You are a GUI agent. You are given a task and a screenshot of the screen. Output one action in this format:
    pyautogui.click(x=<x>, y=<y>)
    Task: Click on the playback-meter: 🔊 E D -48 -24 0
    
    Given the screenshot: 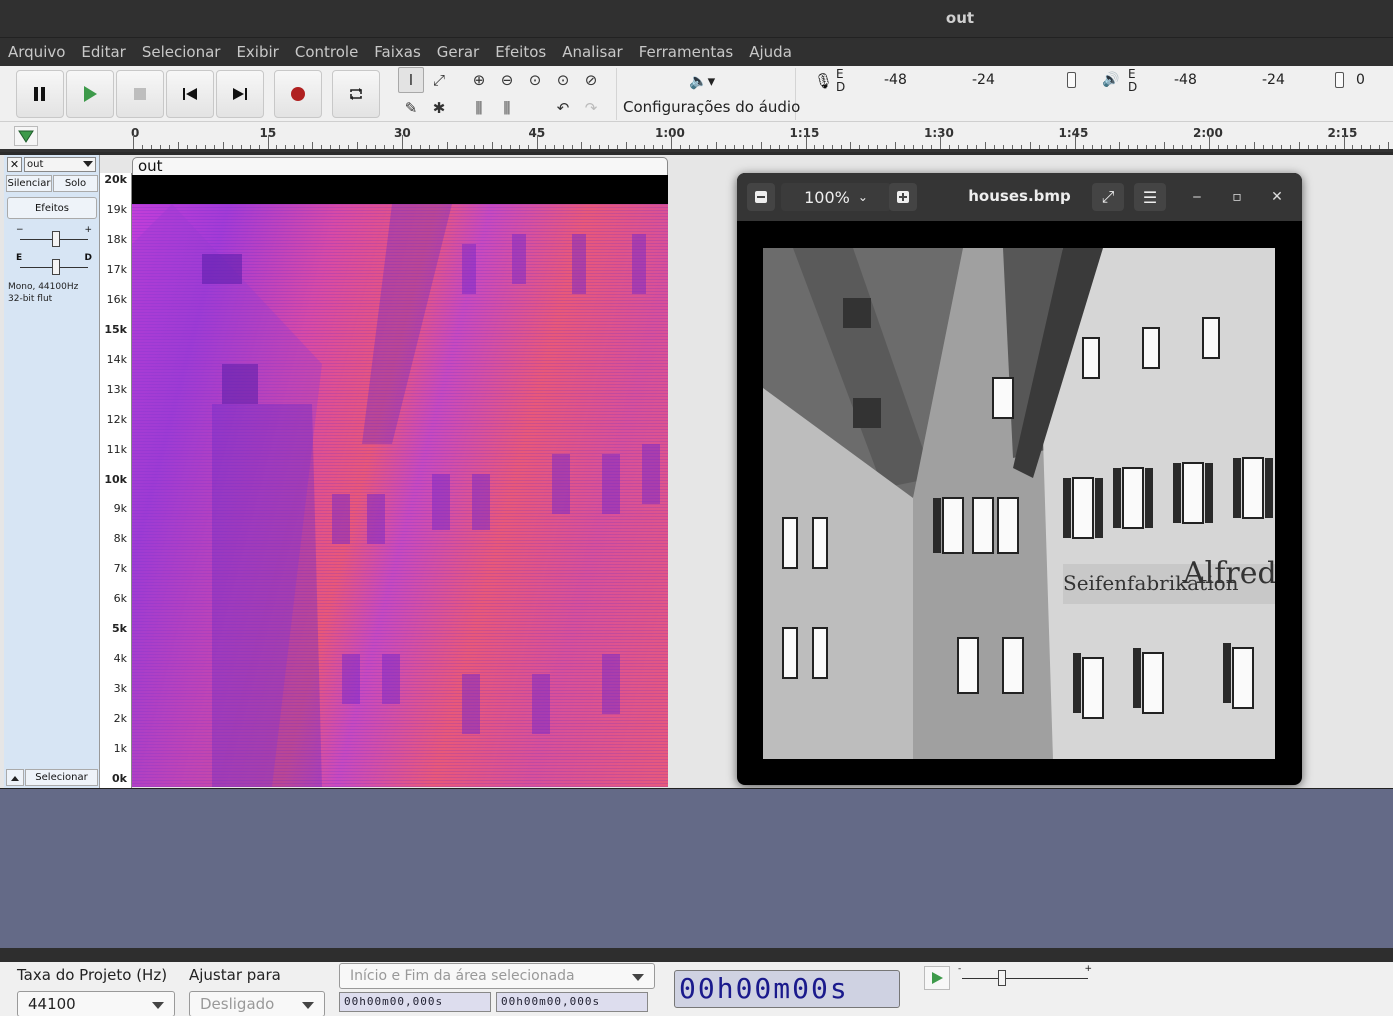 What is the action you would take?
    pyautogui.click(x=1243, y=93)
    